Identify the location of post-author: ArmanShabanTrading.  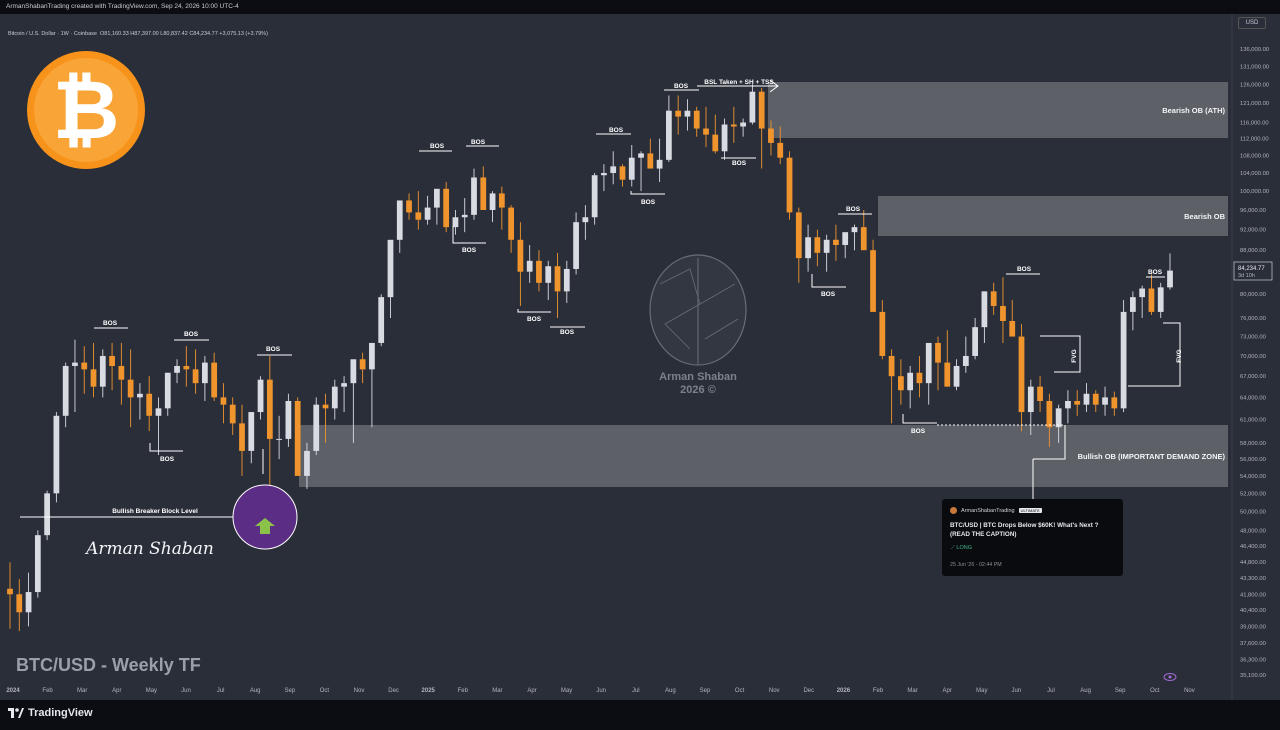
(988, 511).